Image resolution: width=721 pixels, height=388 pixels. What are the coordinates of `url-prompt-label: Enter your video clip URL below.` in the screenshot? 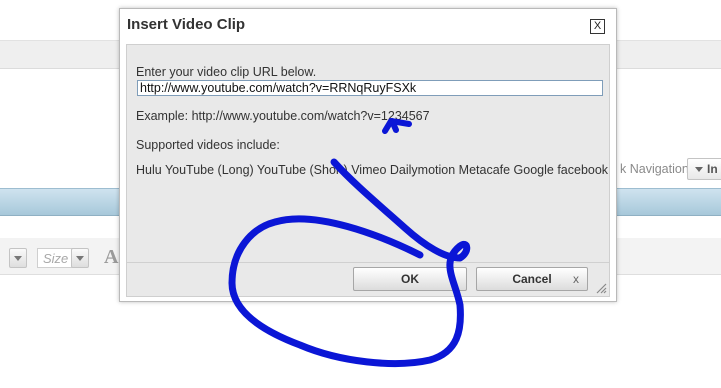 It's located at (226, 72).